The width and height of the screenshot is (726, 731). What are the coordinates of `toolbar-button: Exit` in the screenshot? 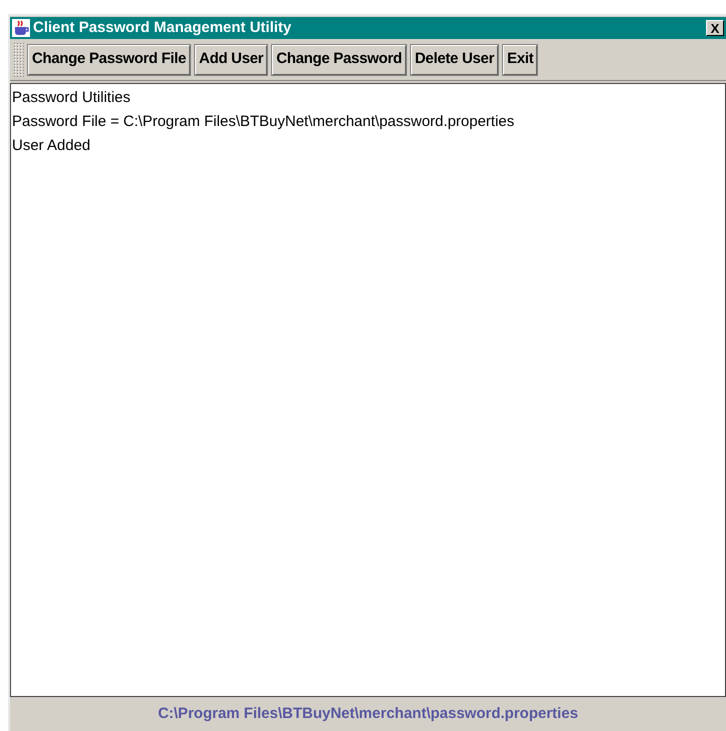 It's located at (520, 59).